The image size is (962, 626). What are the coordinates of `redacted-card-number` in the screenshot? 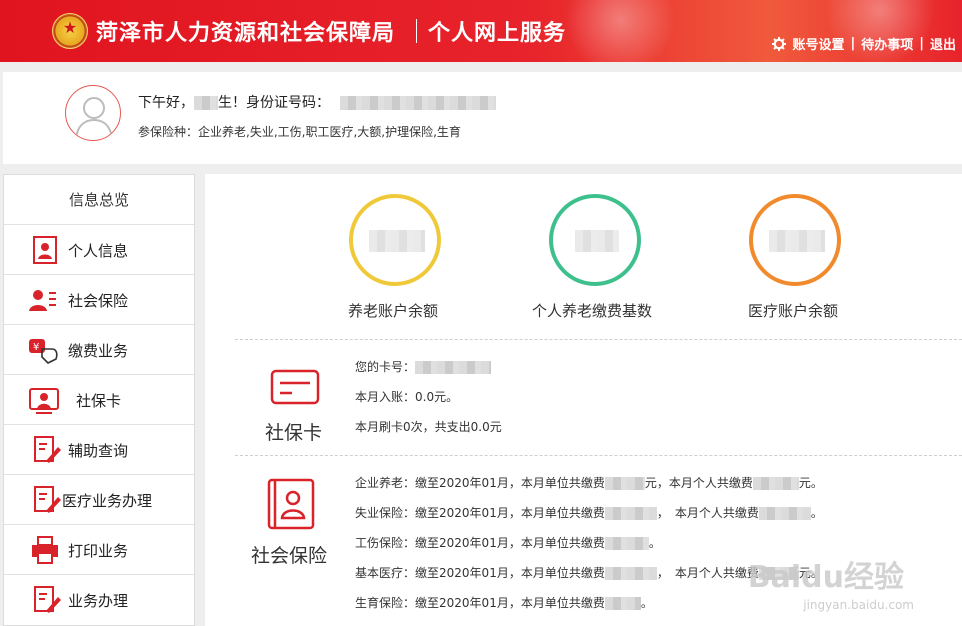 It's located at (453, 367).